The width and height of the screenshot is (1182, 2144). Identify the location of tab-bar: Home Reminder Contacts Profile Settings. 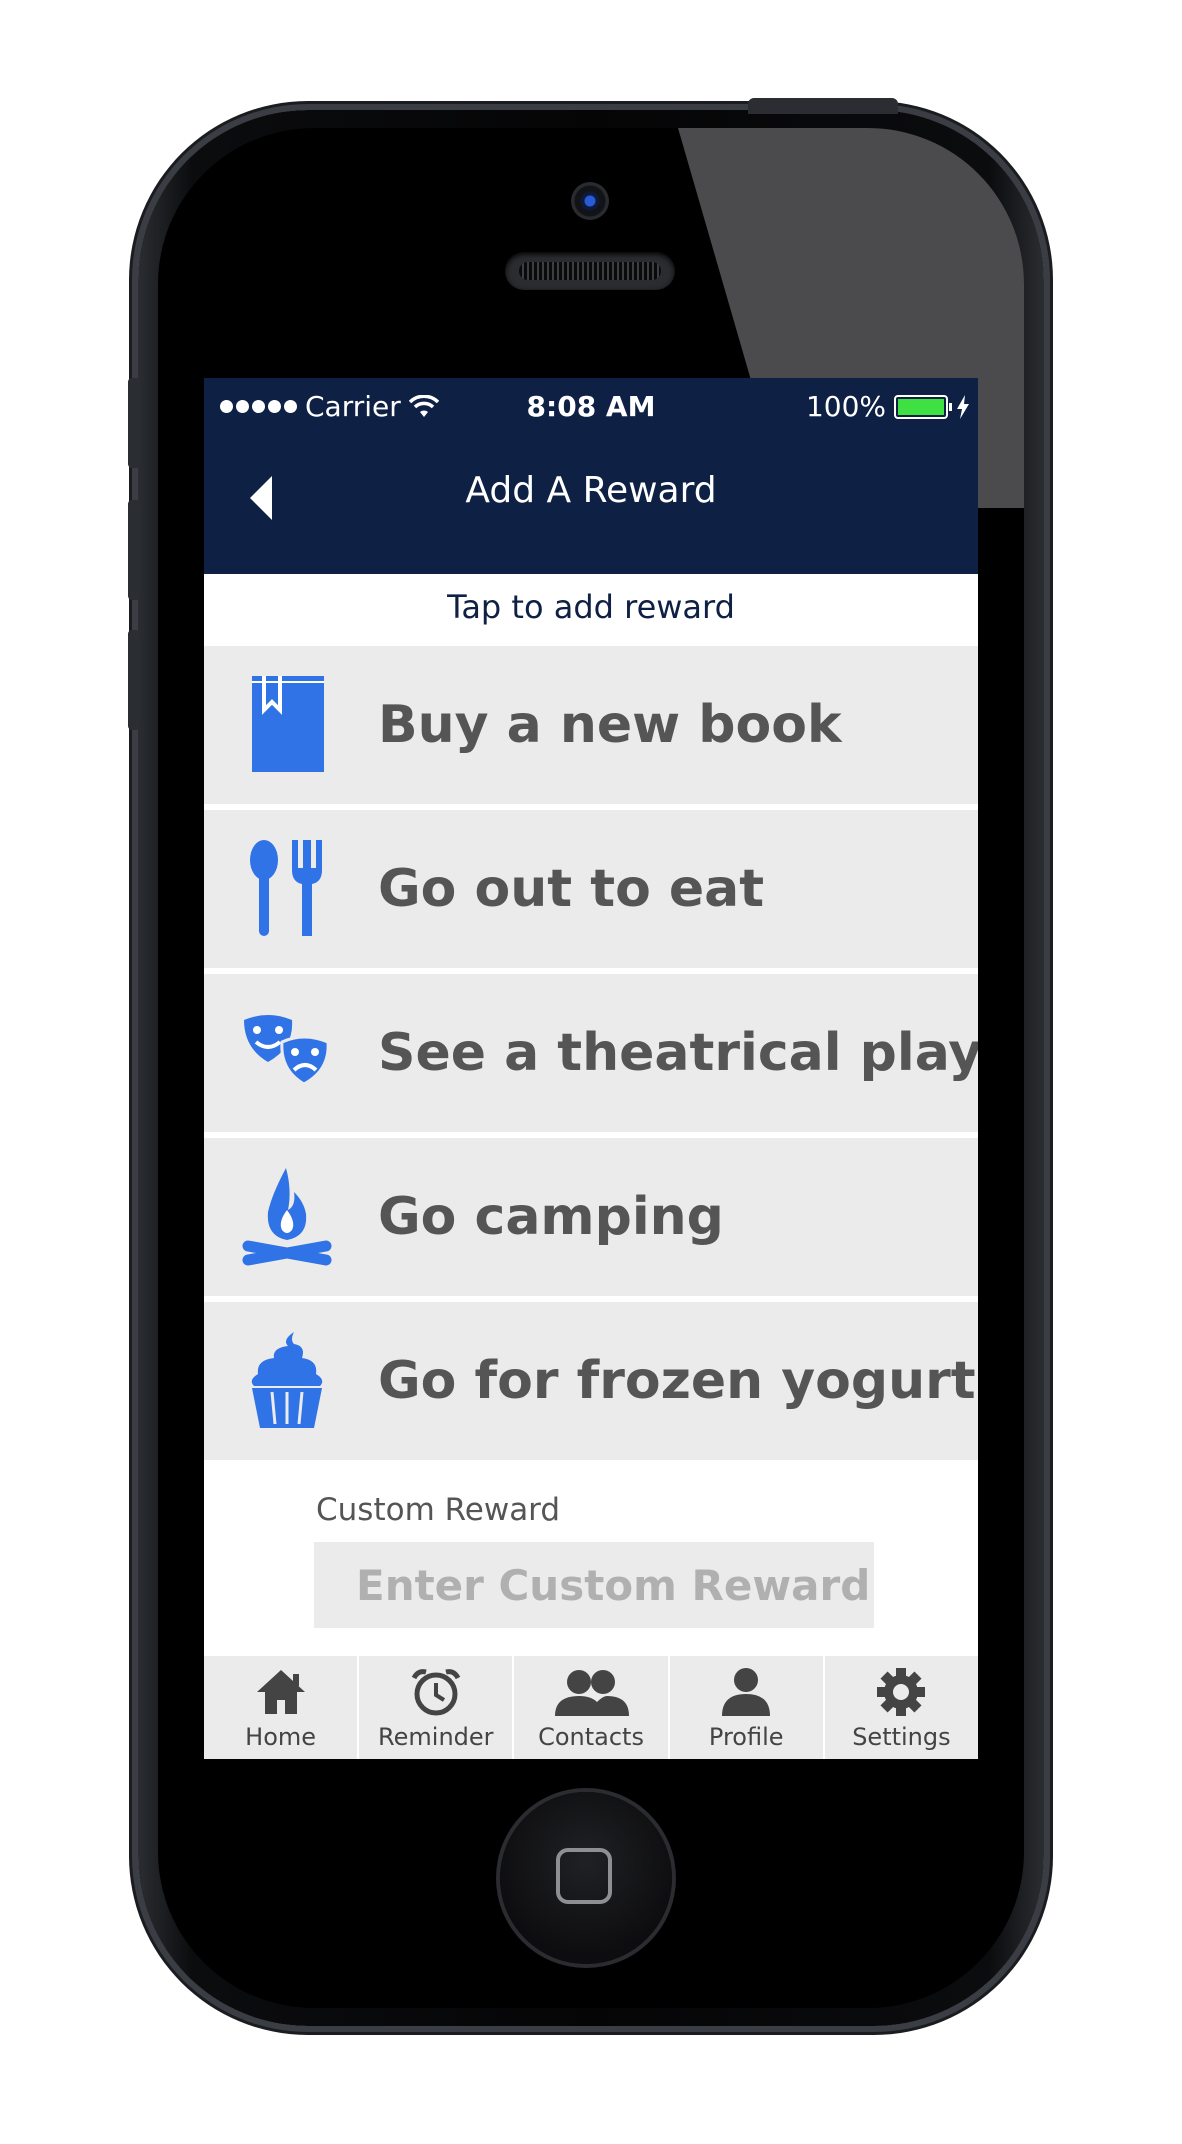
(591, 1707).